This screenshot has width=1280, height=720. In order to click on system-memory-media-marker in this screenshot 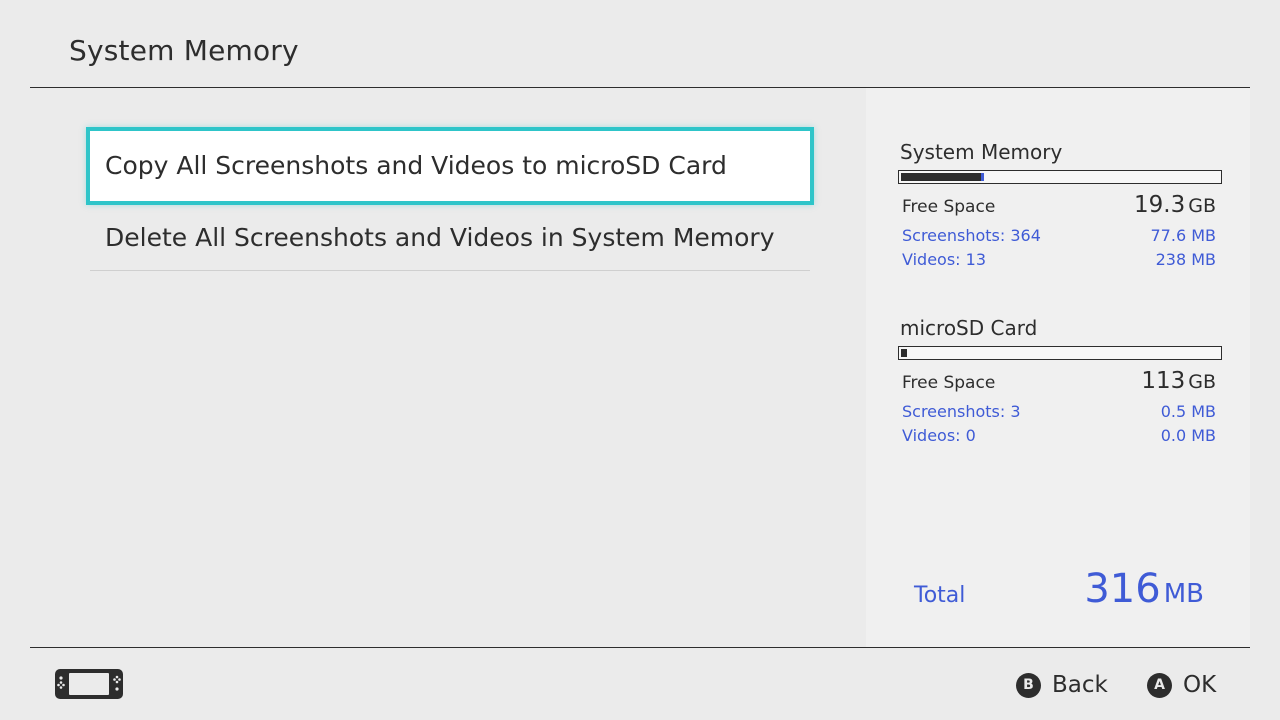, I will do `click(982, 177)`.